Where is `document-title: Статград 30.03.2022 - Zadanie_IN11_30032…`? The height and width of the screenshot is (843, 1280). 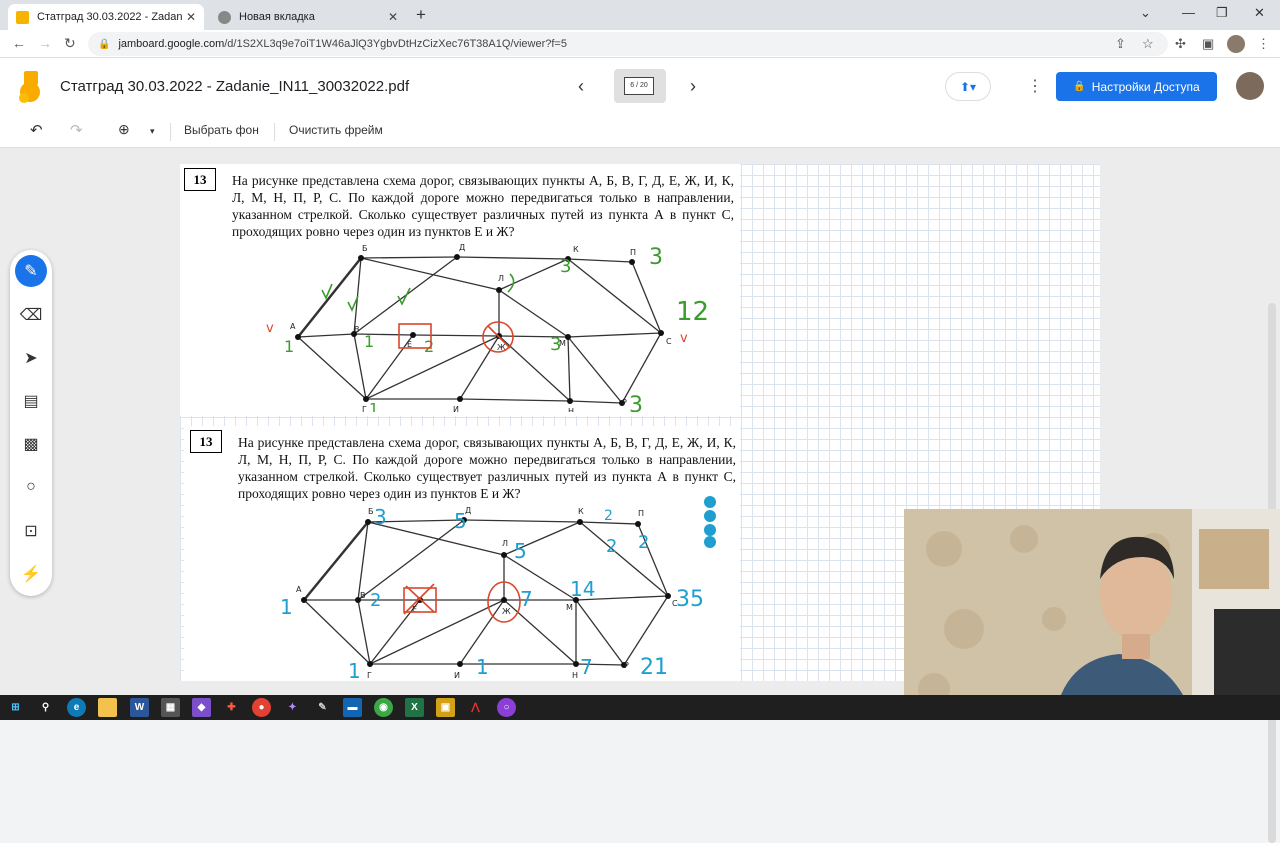 document-title: Статград 30.03.2022 - Zadanie_IN11_30032… is located at coordinates (234, 86).